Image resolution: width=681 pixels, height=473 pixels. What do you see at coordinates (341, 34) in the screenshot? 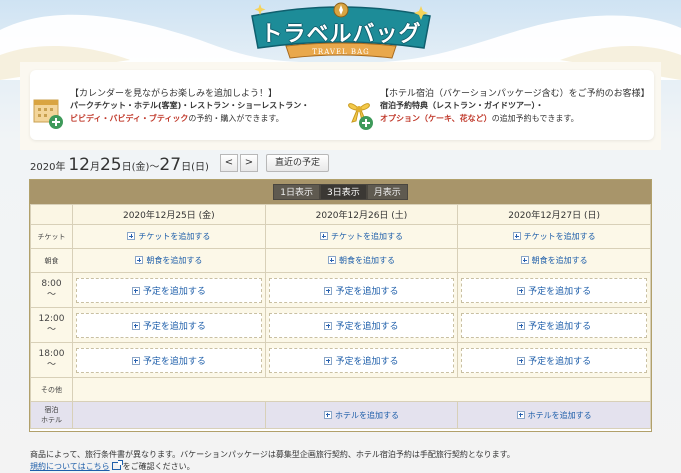
I see `travel-bag-logo: トラベルバッグ TRAVEL BAG` at bounding box center [341, 34].